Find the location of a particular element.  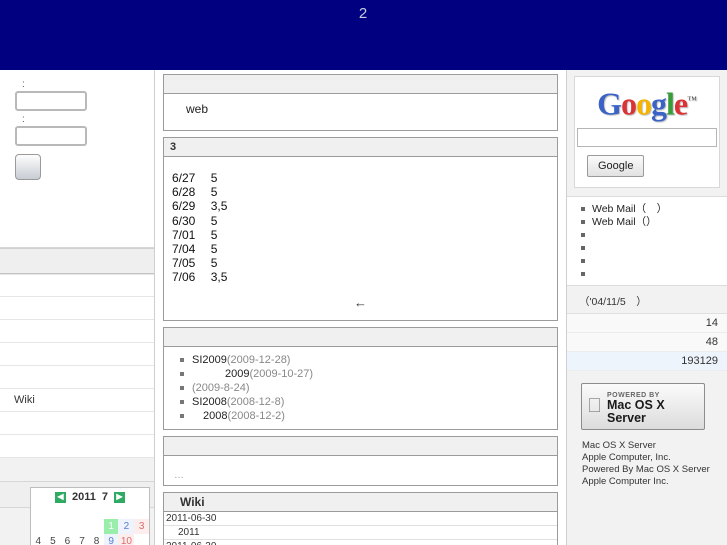

calendar-grid: 1 2 3 4 5 6 7 8 9 10 is located at coordinates (90, 525).